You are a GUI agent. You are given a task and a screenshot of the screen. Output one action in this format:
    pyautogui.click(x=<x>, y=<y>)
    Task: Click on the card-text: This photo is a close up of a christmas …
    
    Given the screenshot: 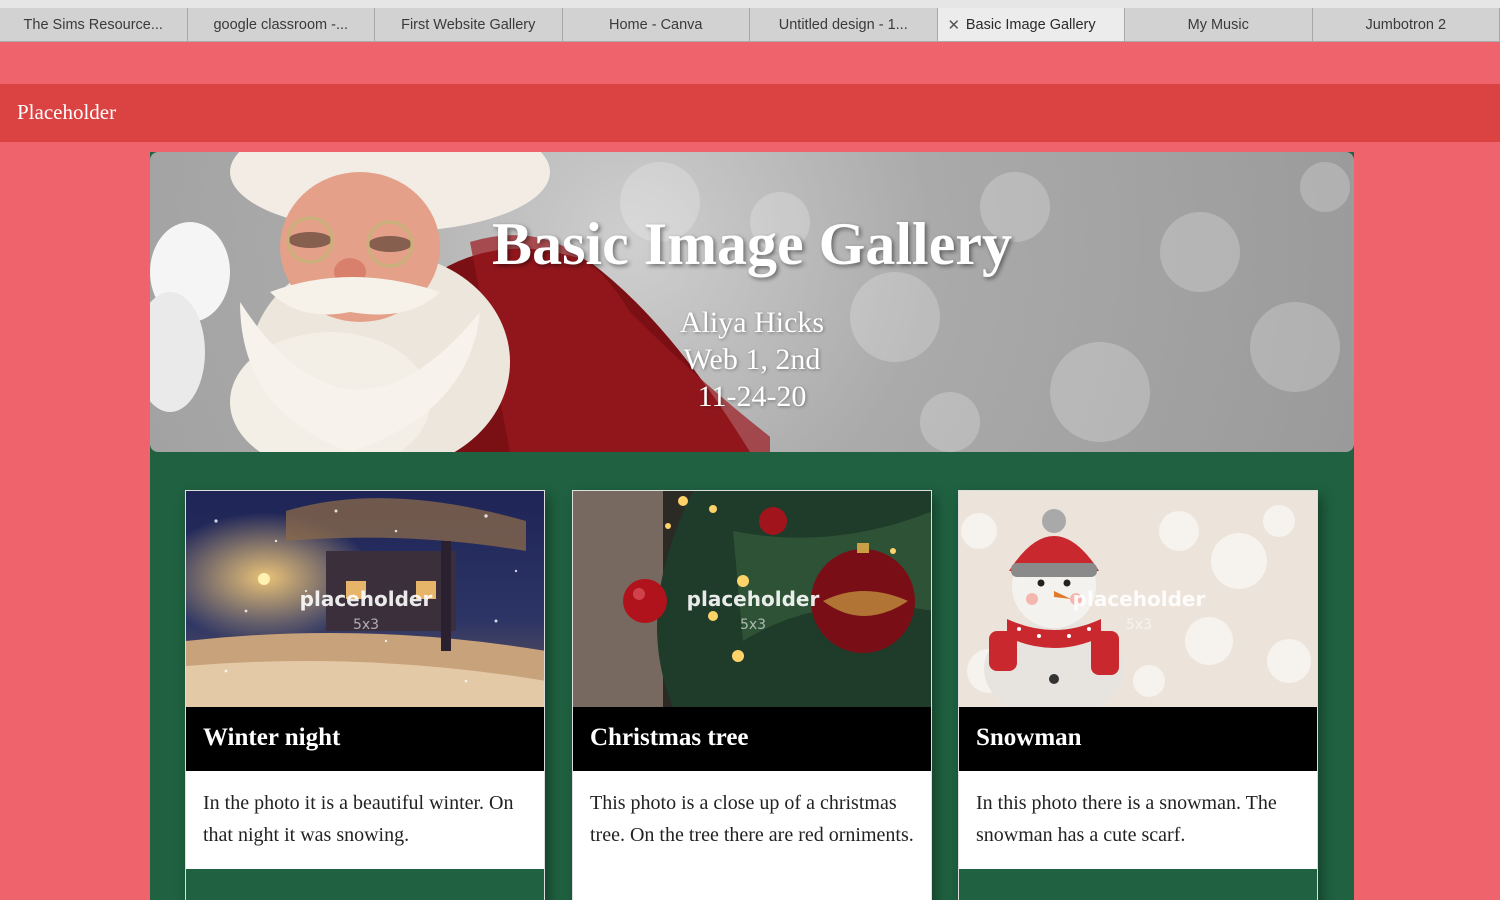 What is the action you would take?
    pyautogui.click(x=752, y=819)
    